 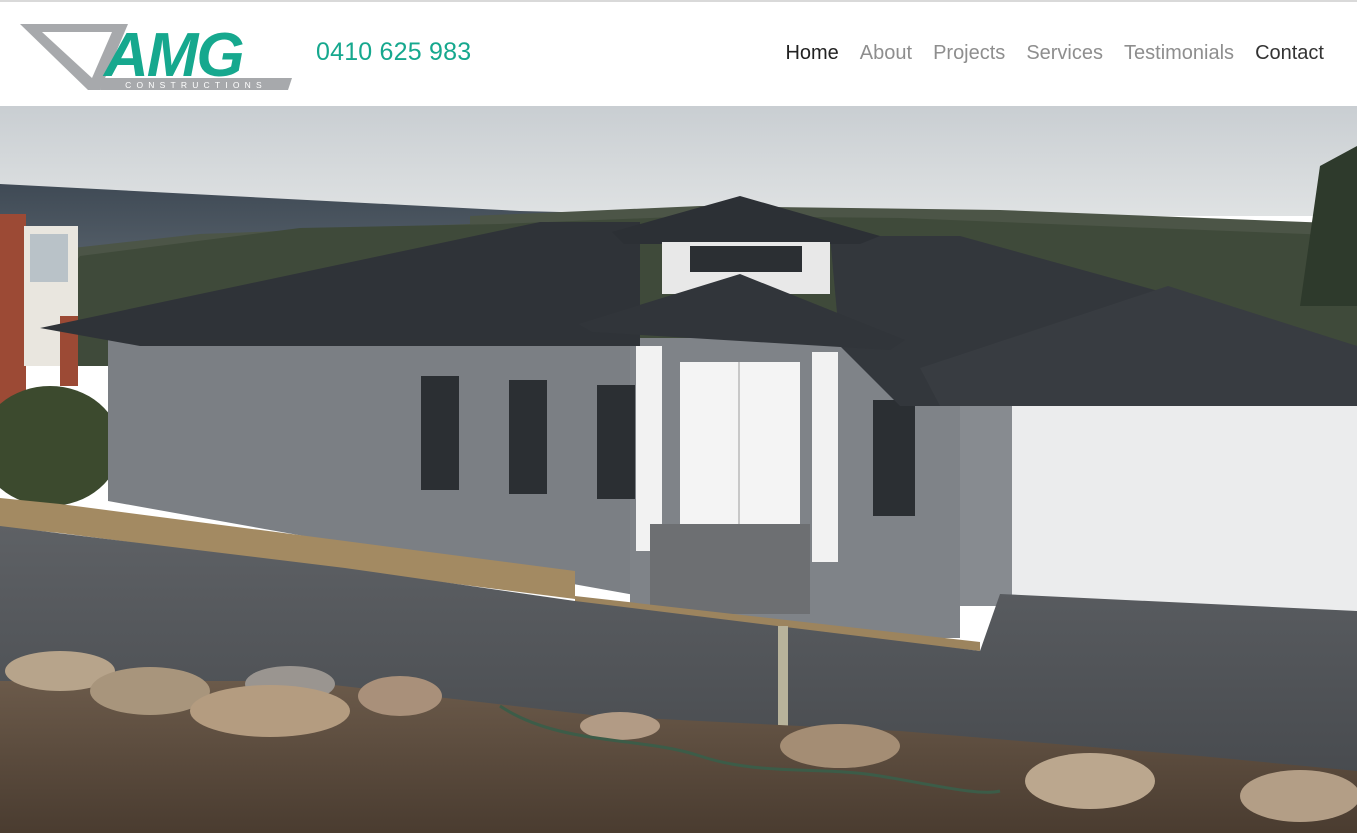 I want to click on phone-number: 0410 625 983, so click(x=393, y=52).